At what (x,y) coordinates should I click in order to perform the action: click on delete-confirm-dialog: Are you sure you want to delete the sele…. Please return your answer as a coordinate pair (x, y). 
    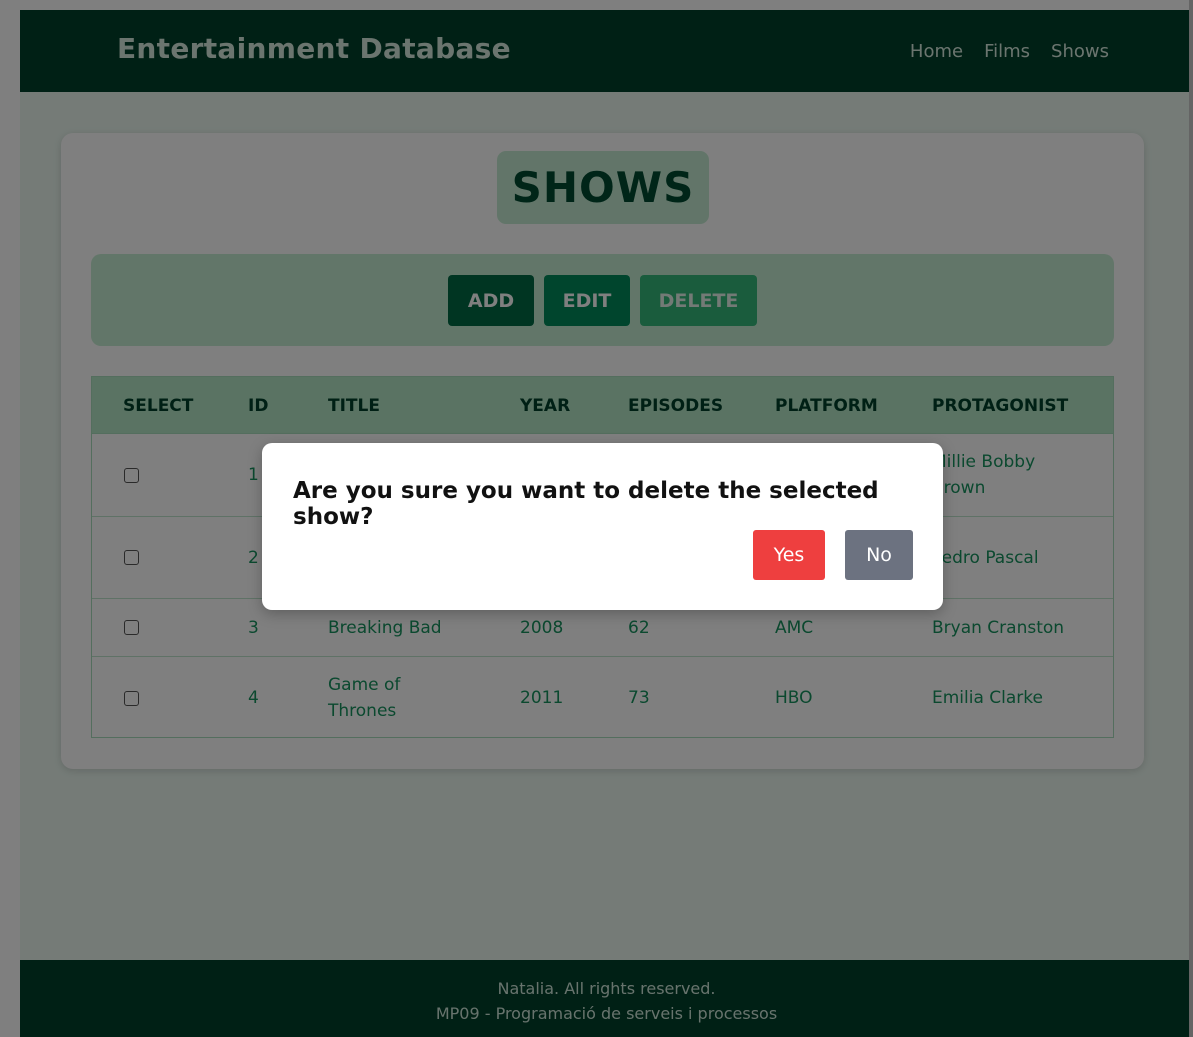
    Looking at the image, I should click on (602, 526).